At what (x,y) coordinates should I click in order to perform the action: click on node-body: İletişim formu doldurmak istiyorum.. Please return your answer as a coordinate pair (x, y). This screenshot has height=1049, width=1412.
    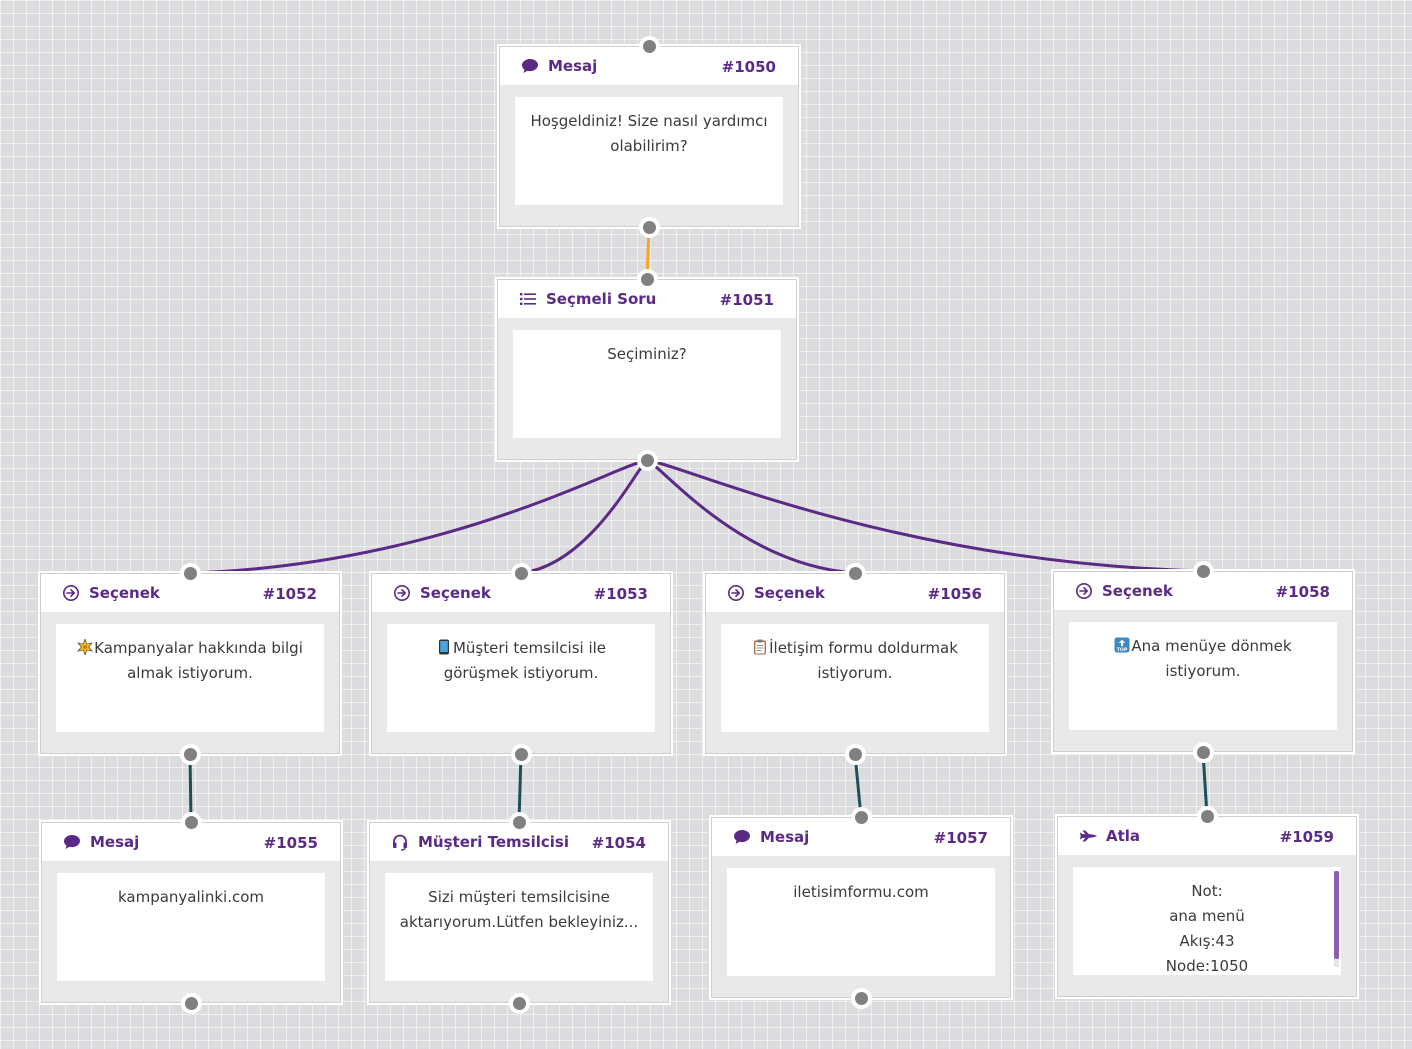
    Looking at the image, I should click on (855, 678).